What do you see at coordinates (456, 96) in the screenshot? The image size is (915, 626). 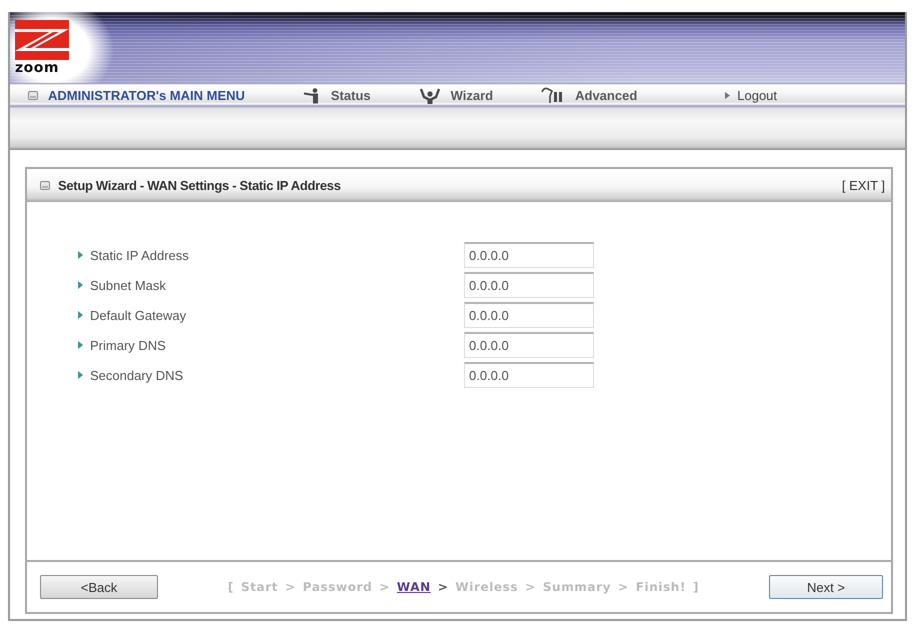 I see `menu-item: Wizard` at bounding box center [456, 96].